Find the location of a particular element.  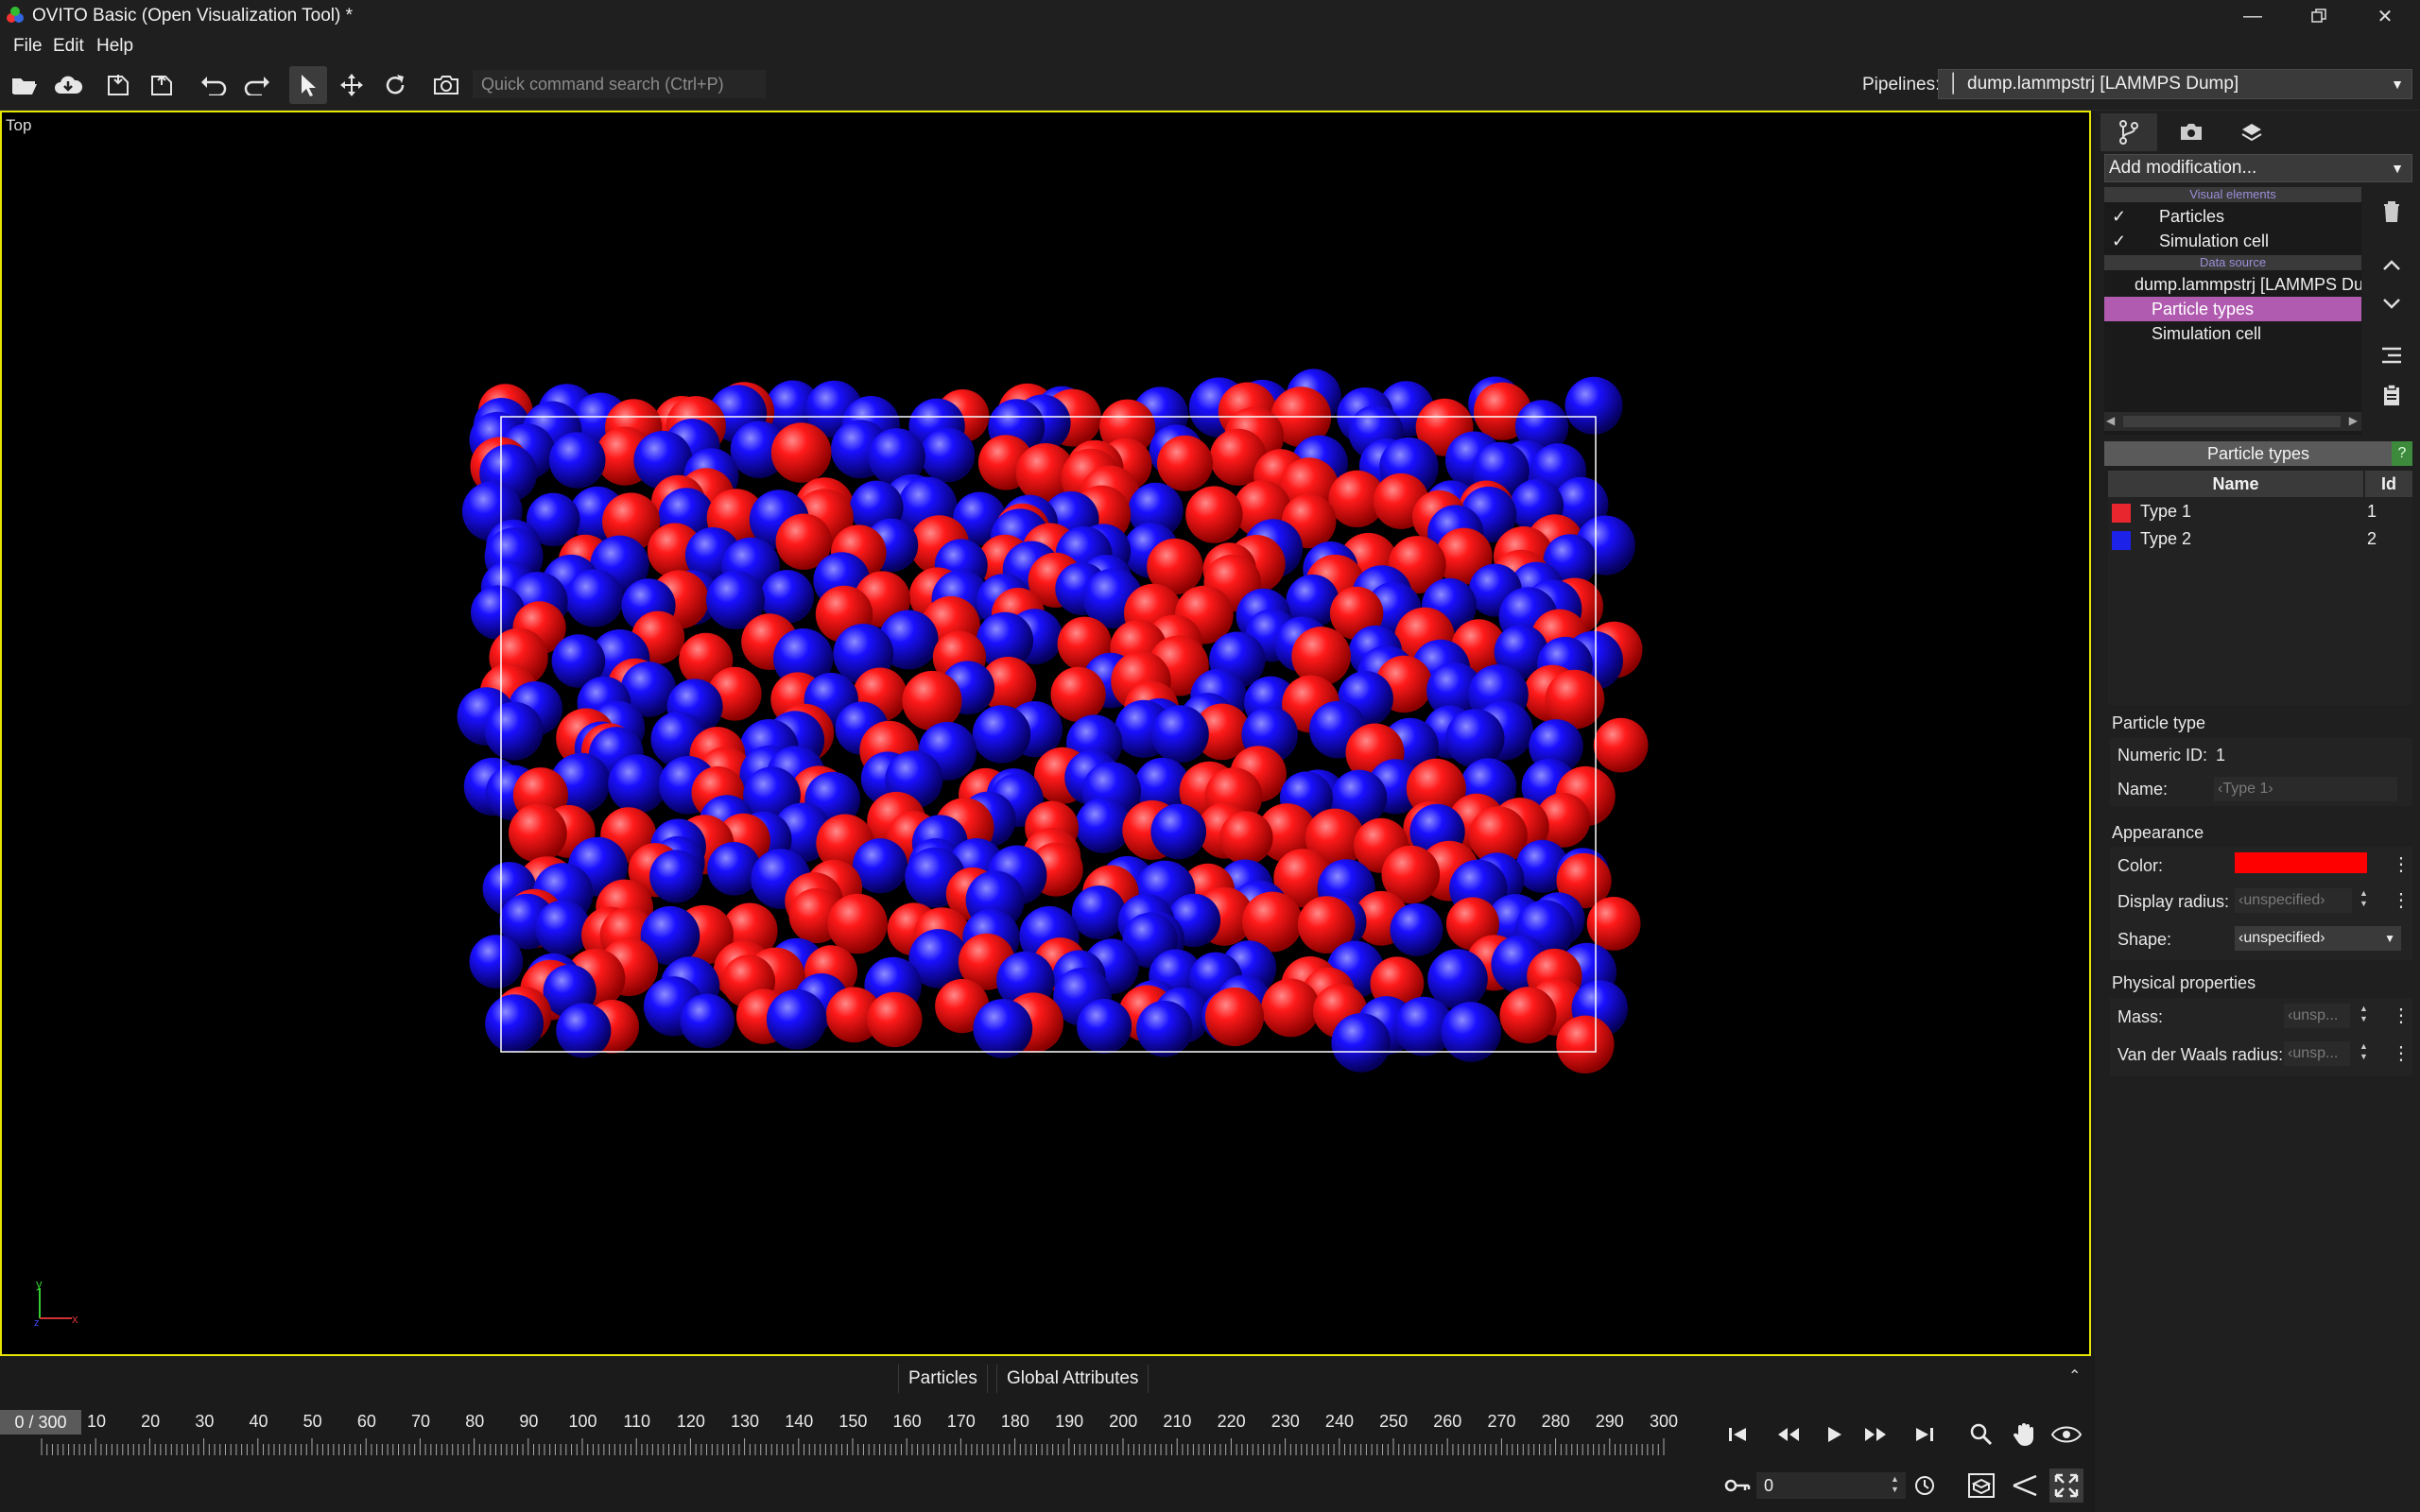

previous-frame-icon is located at coordinates (1789, 1435).